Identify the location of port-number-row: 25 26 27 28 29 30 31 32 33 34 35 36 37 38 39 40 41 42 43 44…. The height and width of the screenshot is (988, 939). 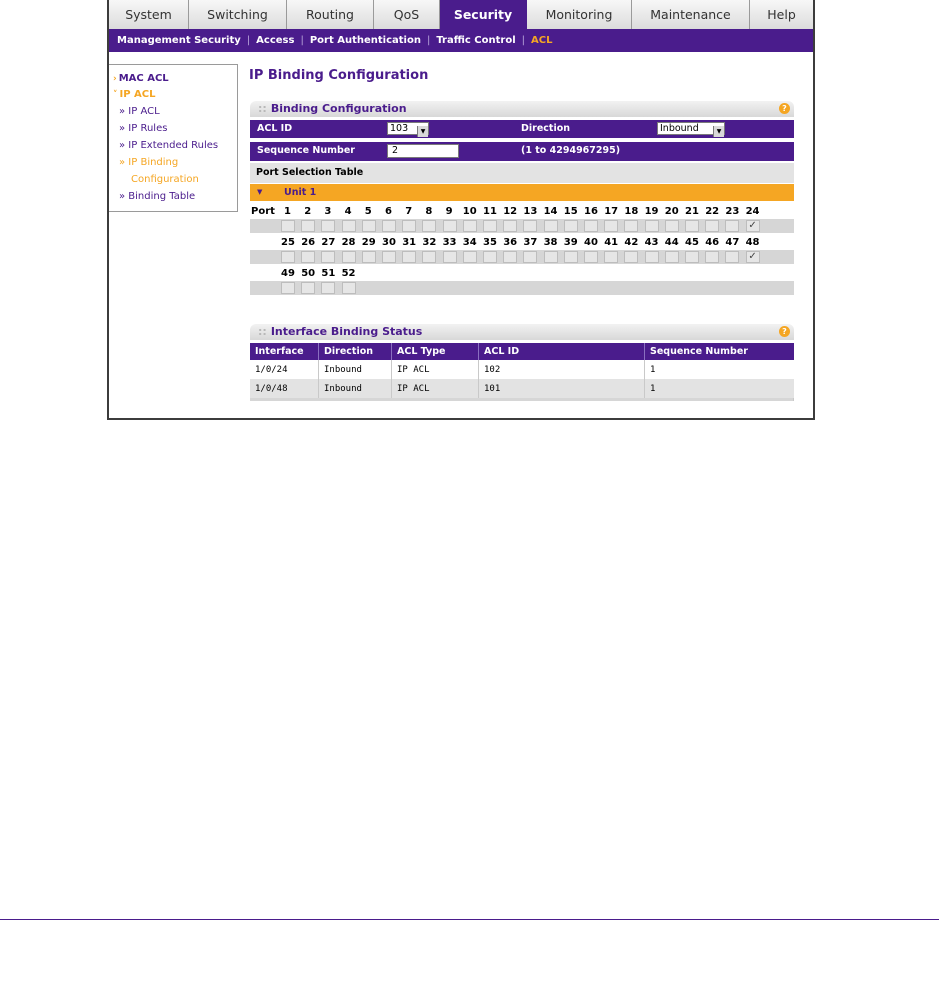
(522, 243).